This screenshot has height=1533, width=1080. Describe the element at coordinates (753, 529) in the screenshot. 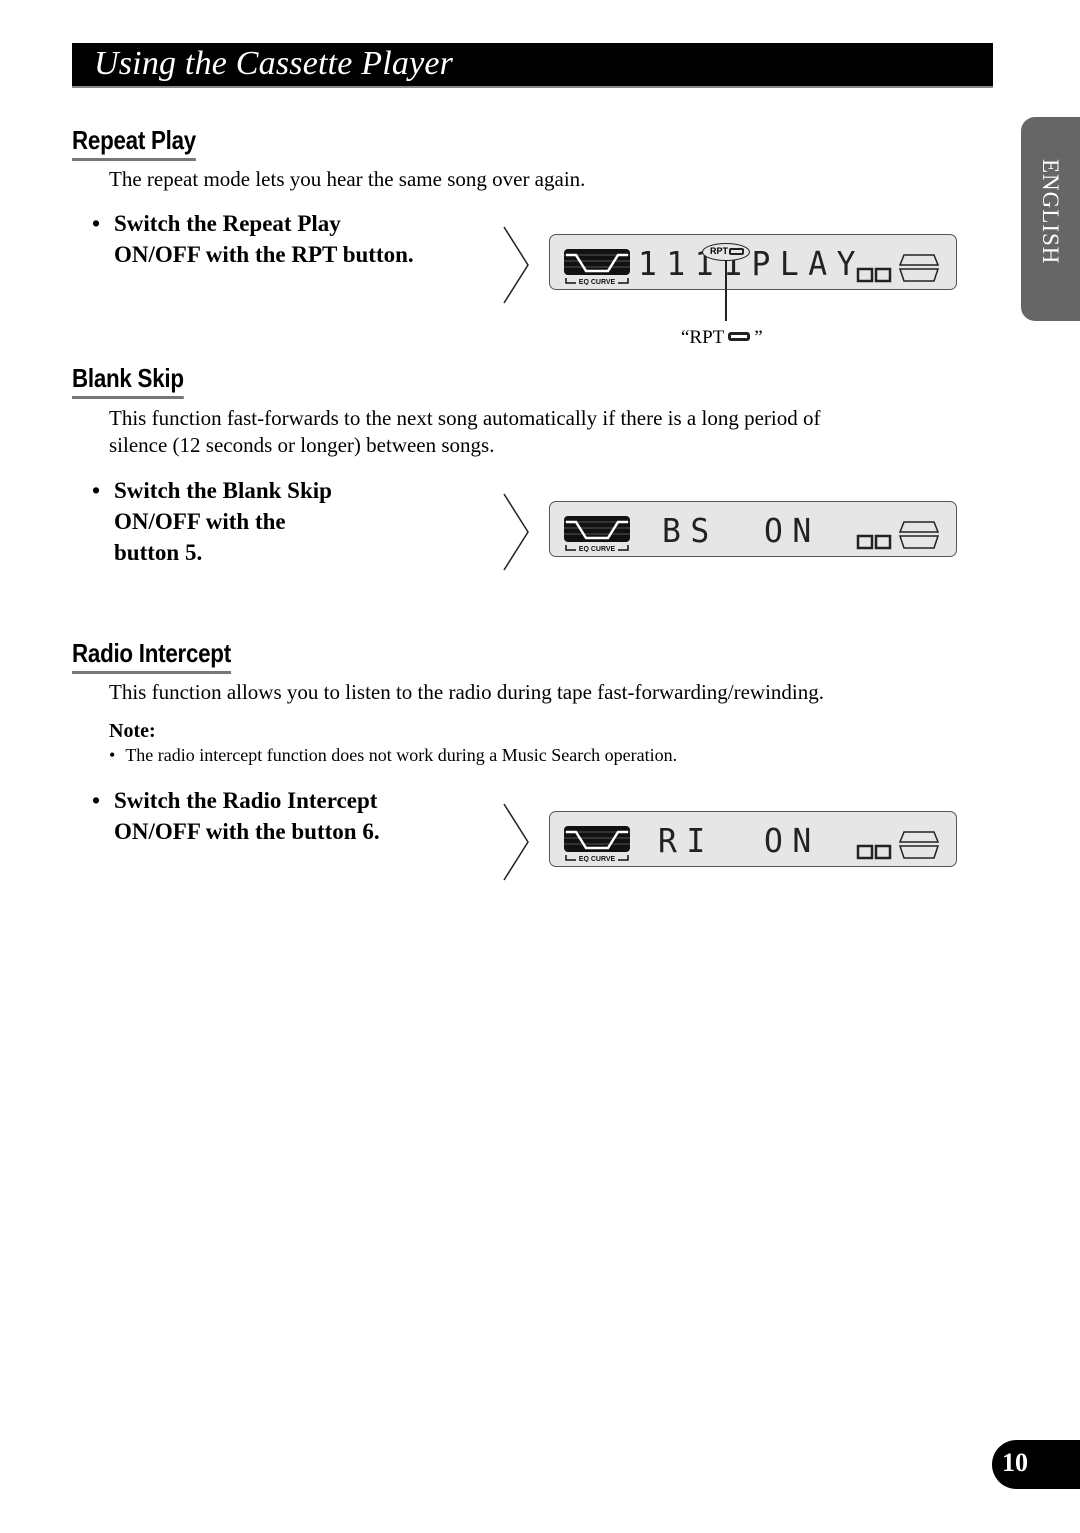

I see `lcd-display-blank-skip: EQ CURVE BS ON` at that location.